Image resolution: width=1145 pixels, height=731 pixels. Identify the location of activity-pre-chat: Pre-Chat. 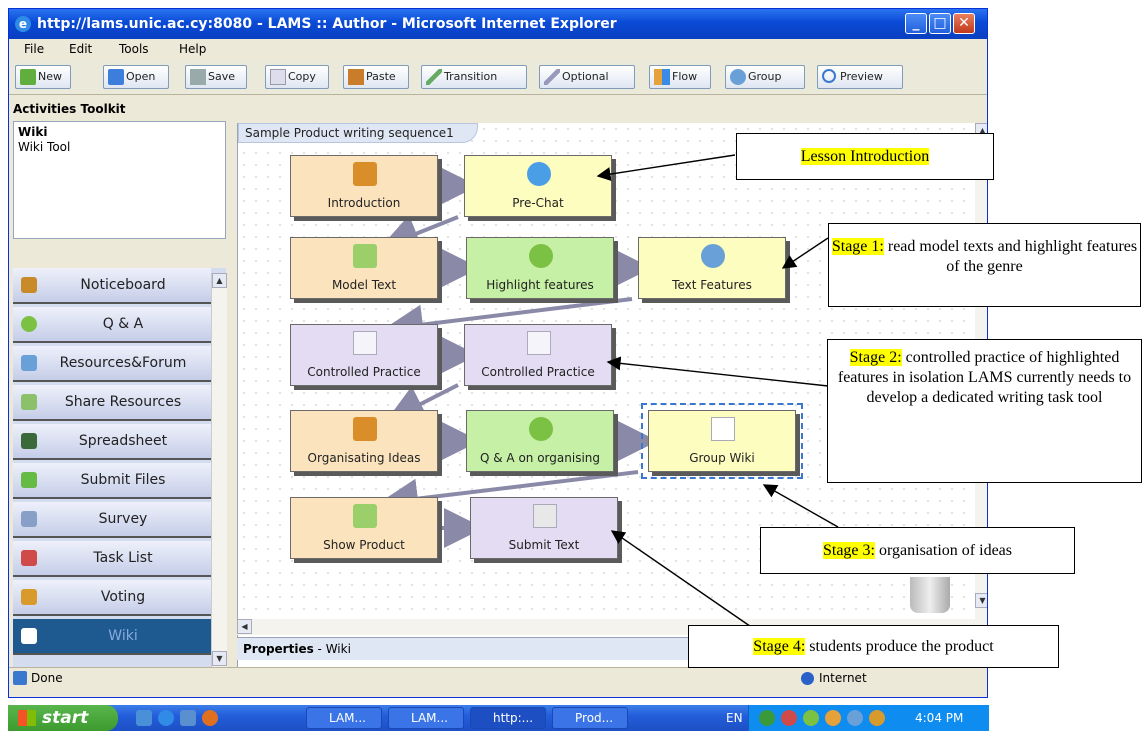
(538, 186).